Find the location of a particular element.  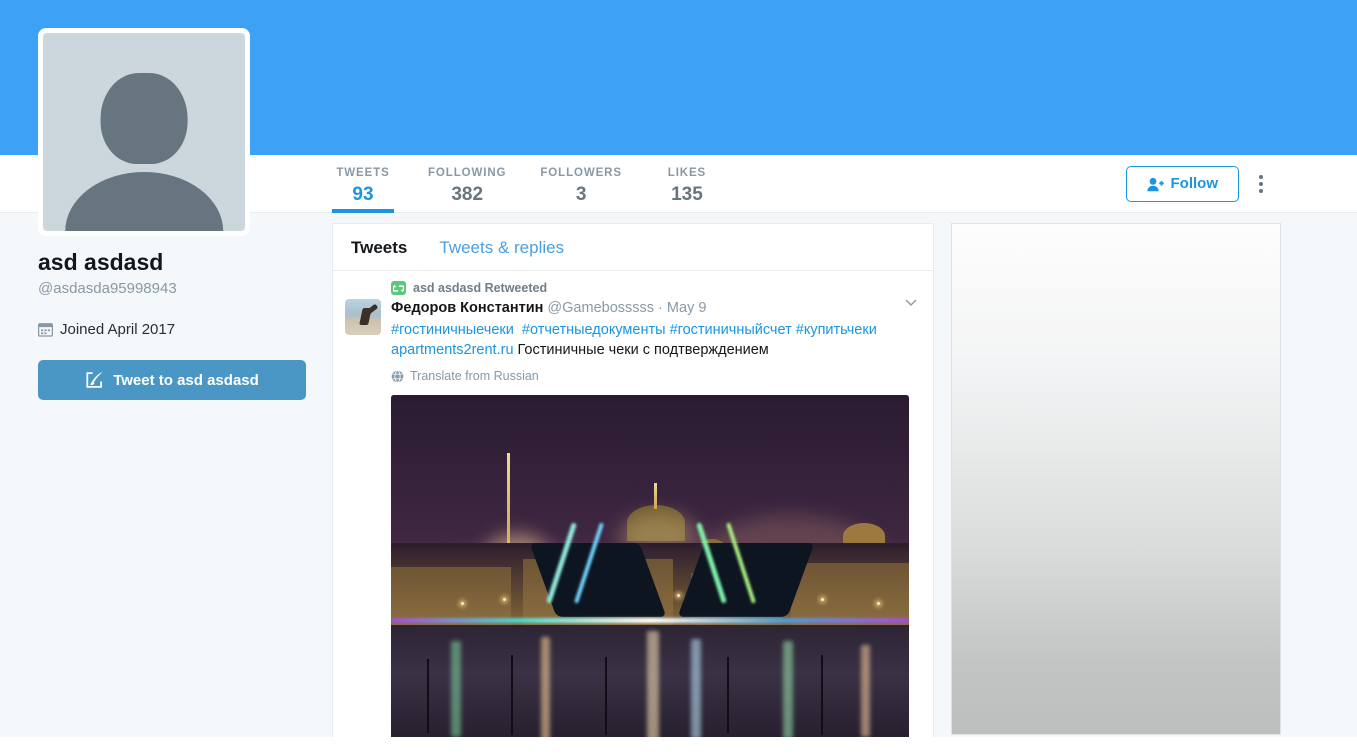

stat-likes: LIKES 135 is located at coordinates (687, 184).